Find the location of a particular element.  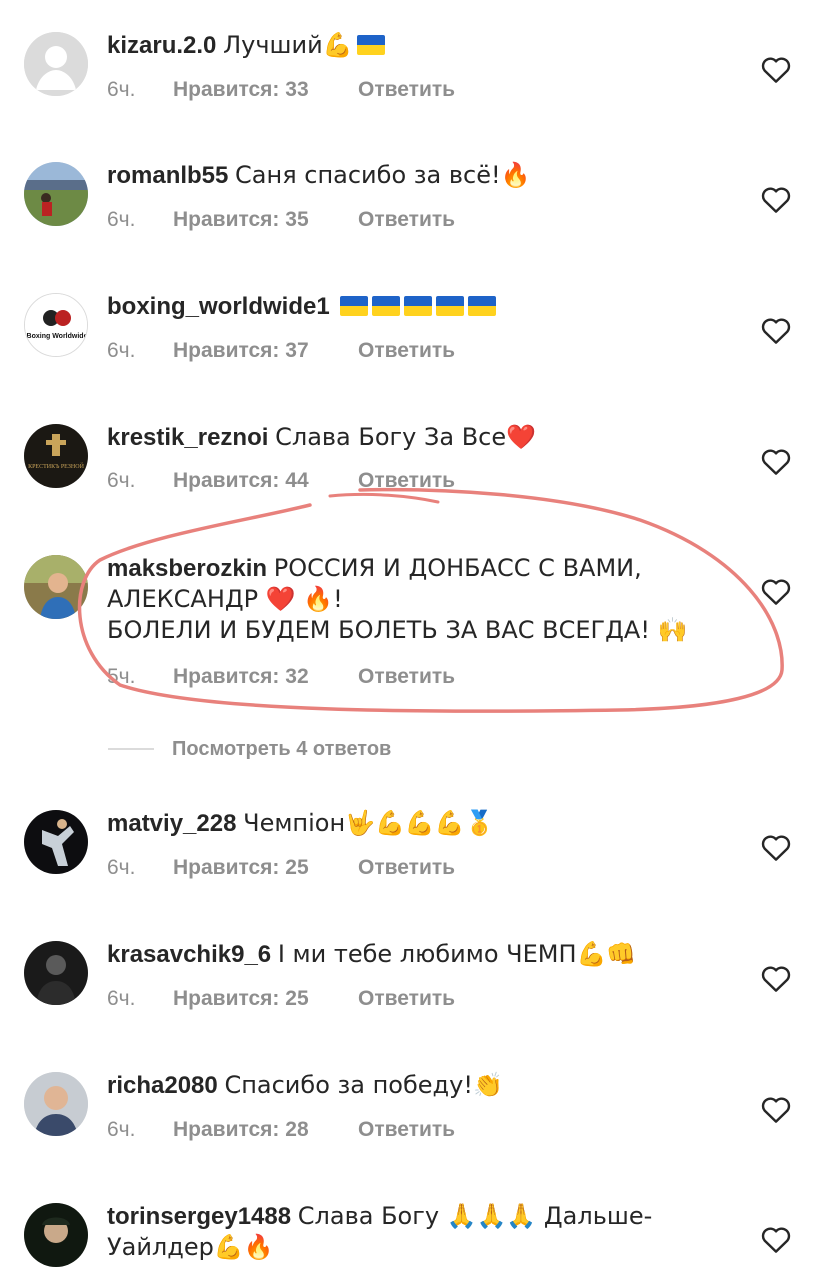

comment-body: Спасибо за победу!👏 is located at coordinates (363, 1085).